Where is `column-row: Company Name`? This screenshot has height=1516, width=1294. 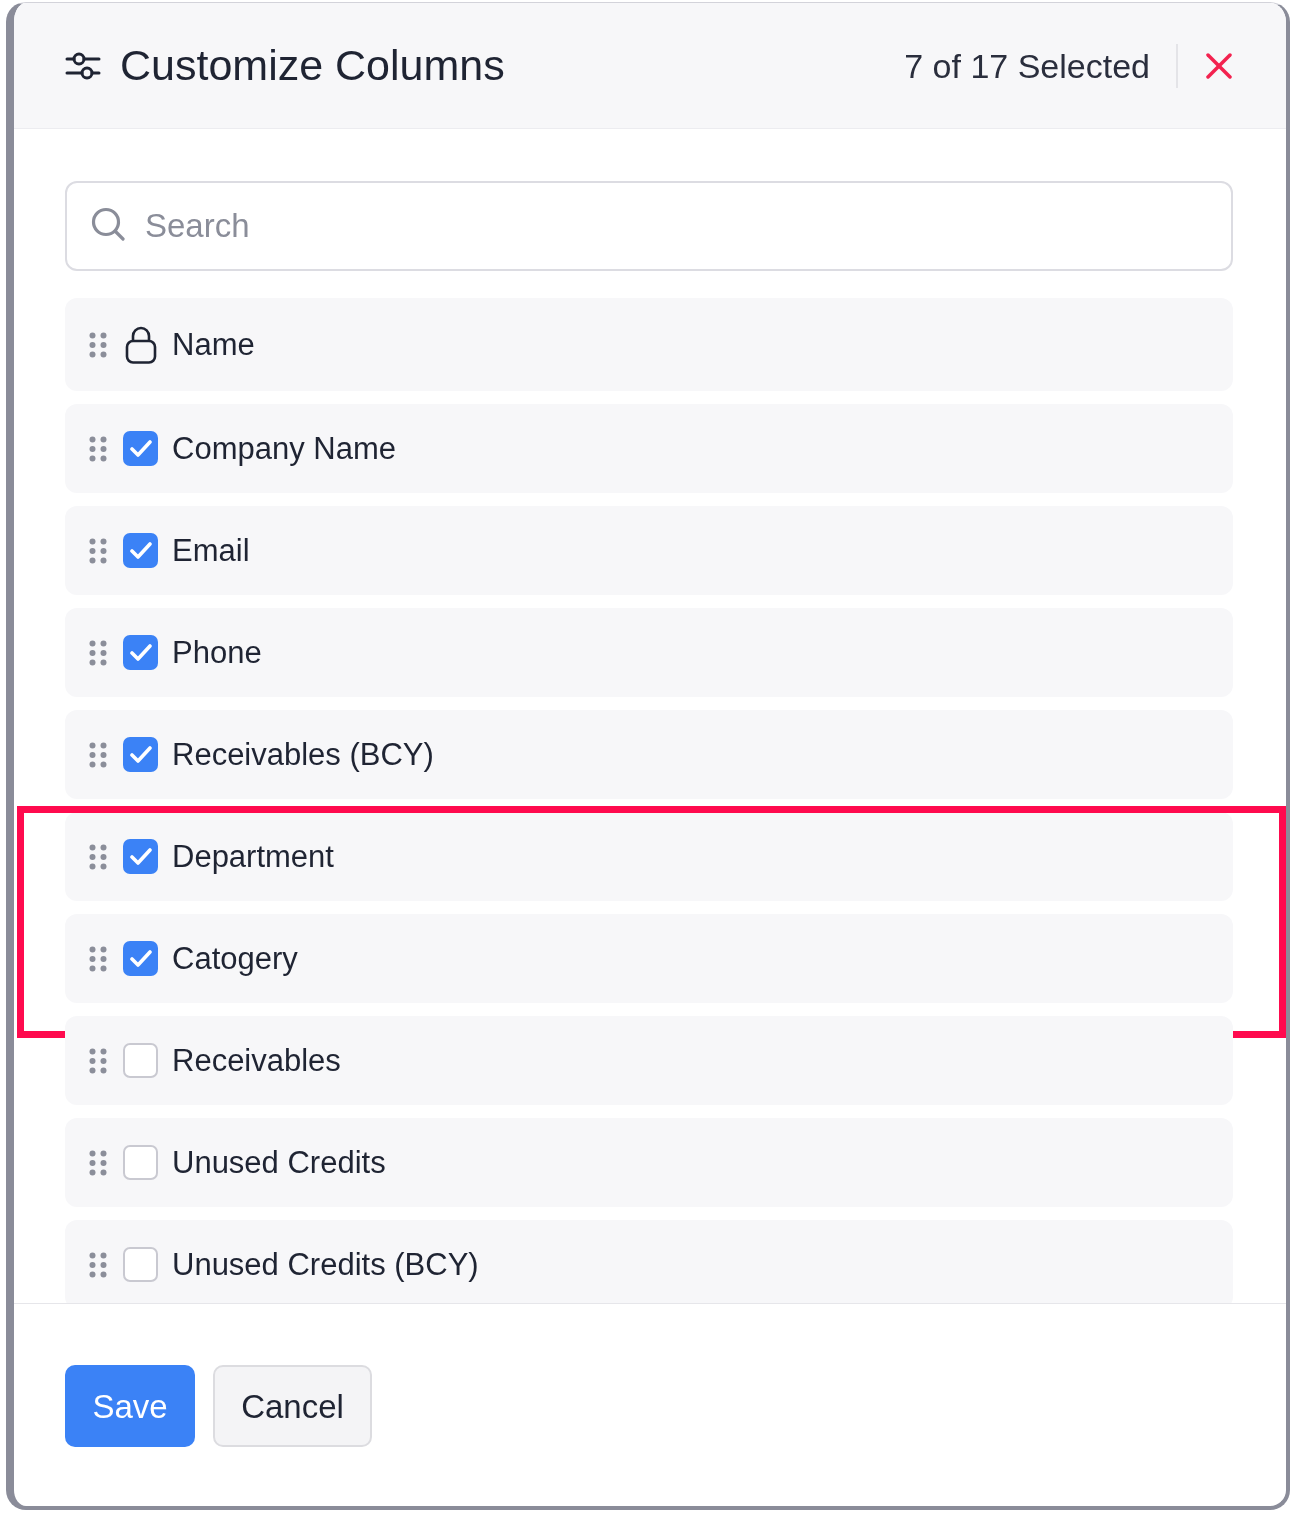 column-row: Company Name is located at coordinates (649, 448).